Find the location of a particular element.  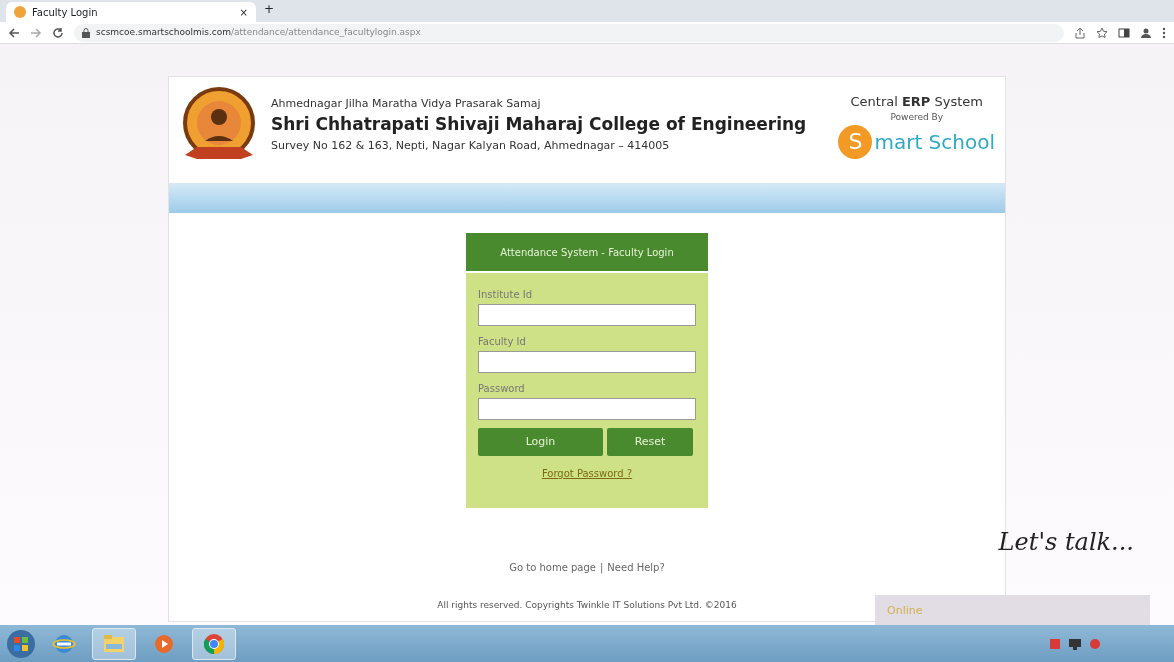

lock-icon is located at coordinates (86, 32).